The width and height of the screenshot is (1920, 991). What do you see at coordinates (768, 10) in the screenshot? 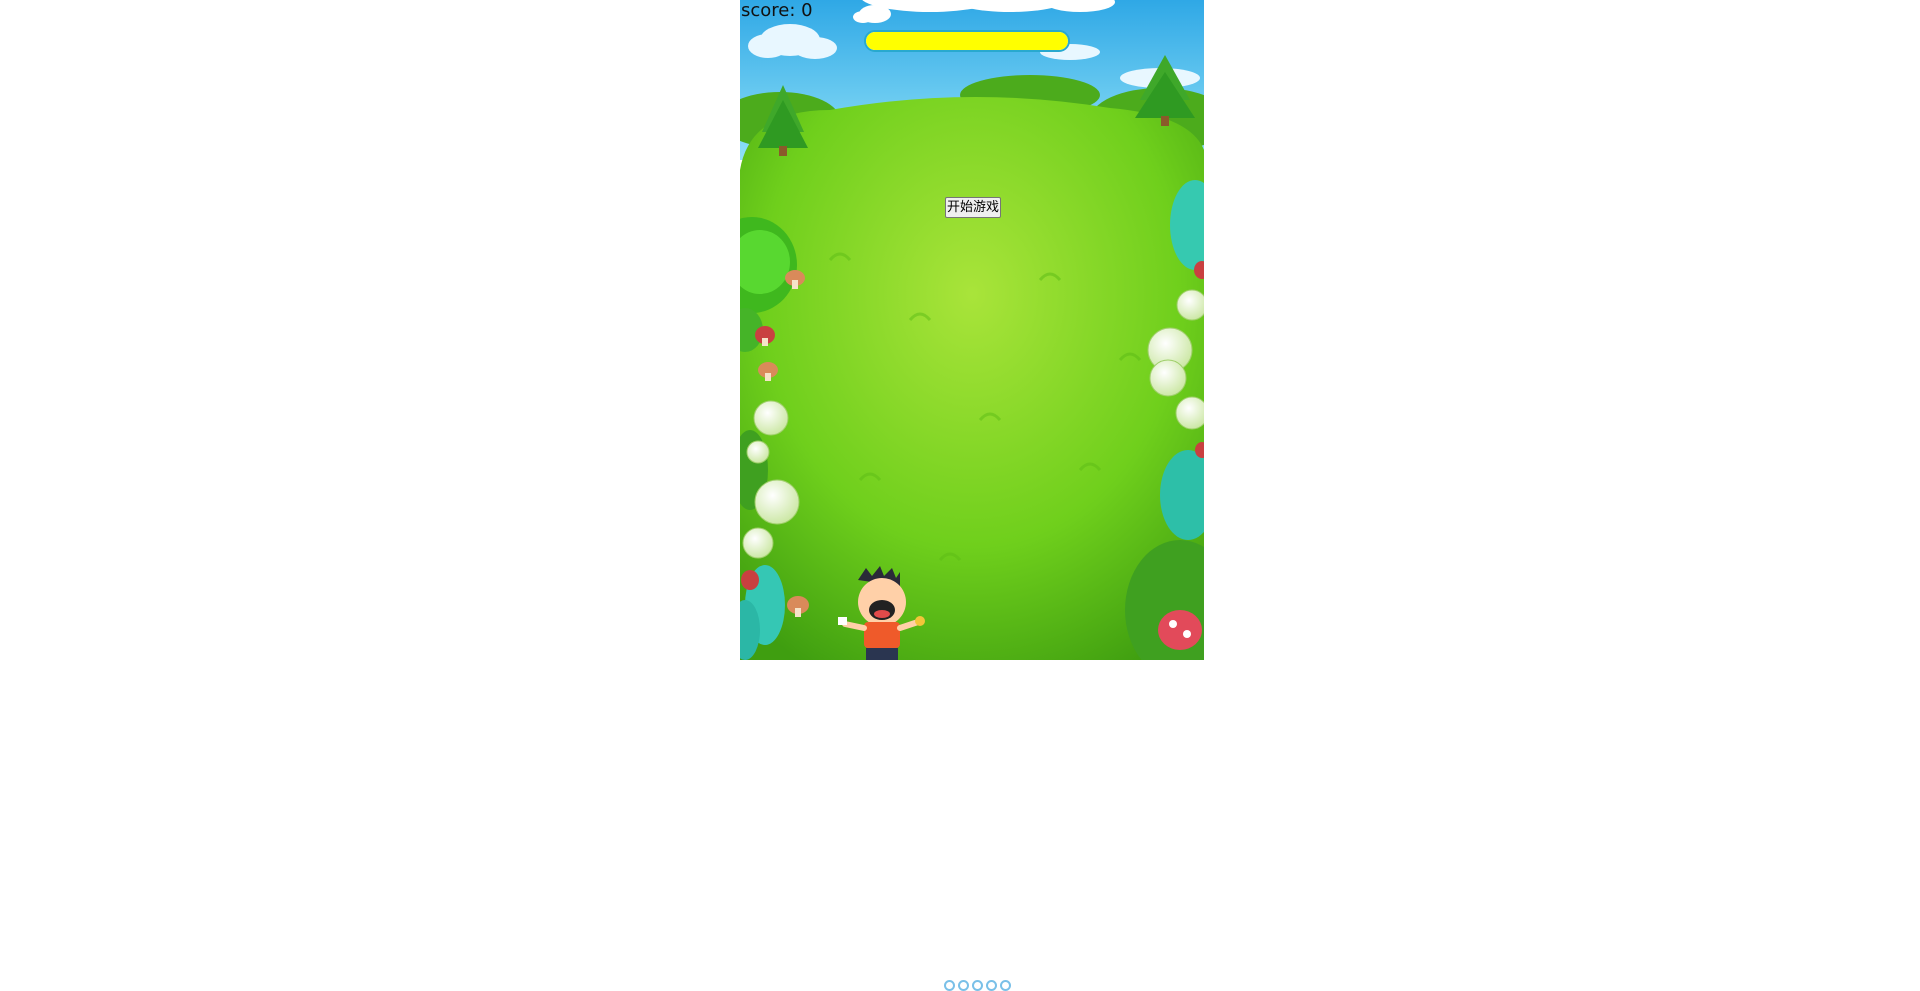
I see `score-label: score:` at bounding box center [768, 10].